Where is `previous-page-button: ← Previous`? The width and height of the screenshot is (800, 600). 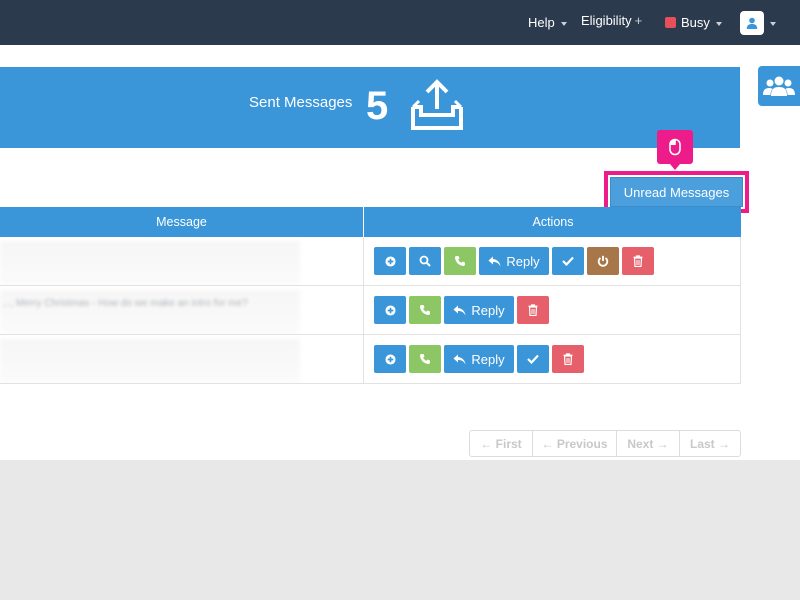 previous-page-button: ← Previous is located at coordinates (575, 443).